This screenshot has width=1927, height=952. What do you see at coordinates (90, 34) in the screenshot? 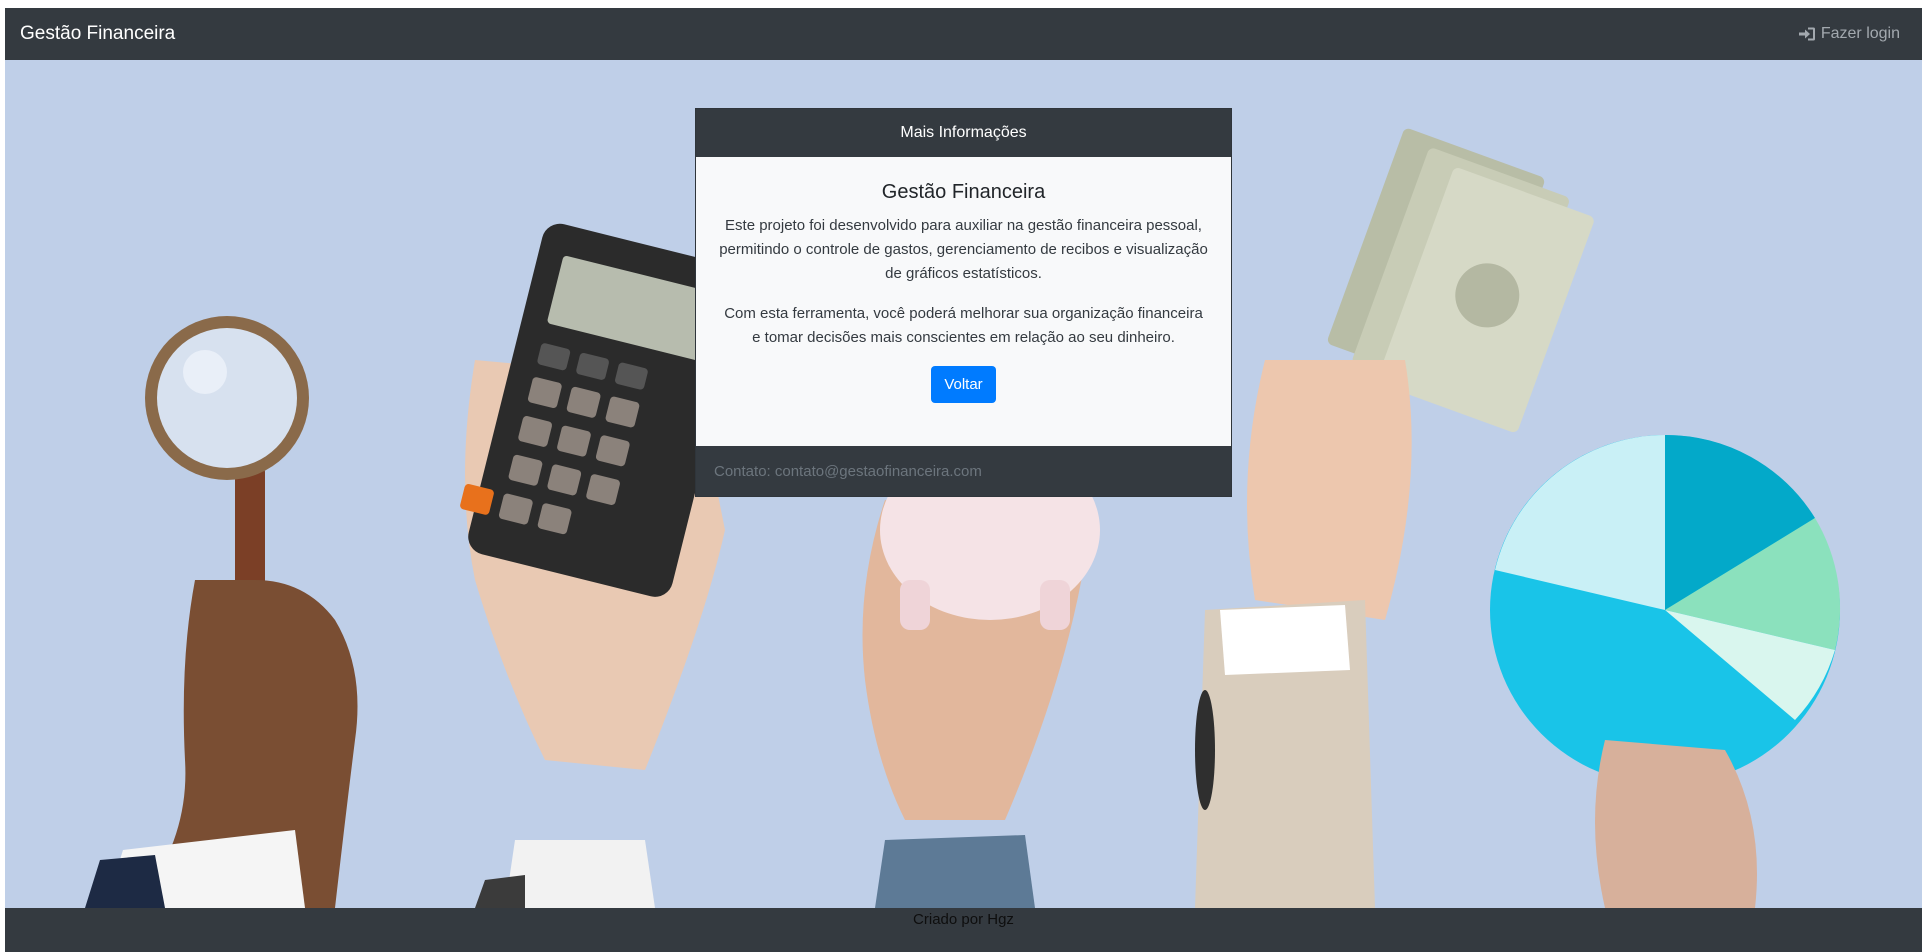
I see `navbar-brand: Gestão Financeira` at bounding box center [90, 34].